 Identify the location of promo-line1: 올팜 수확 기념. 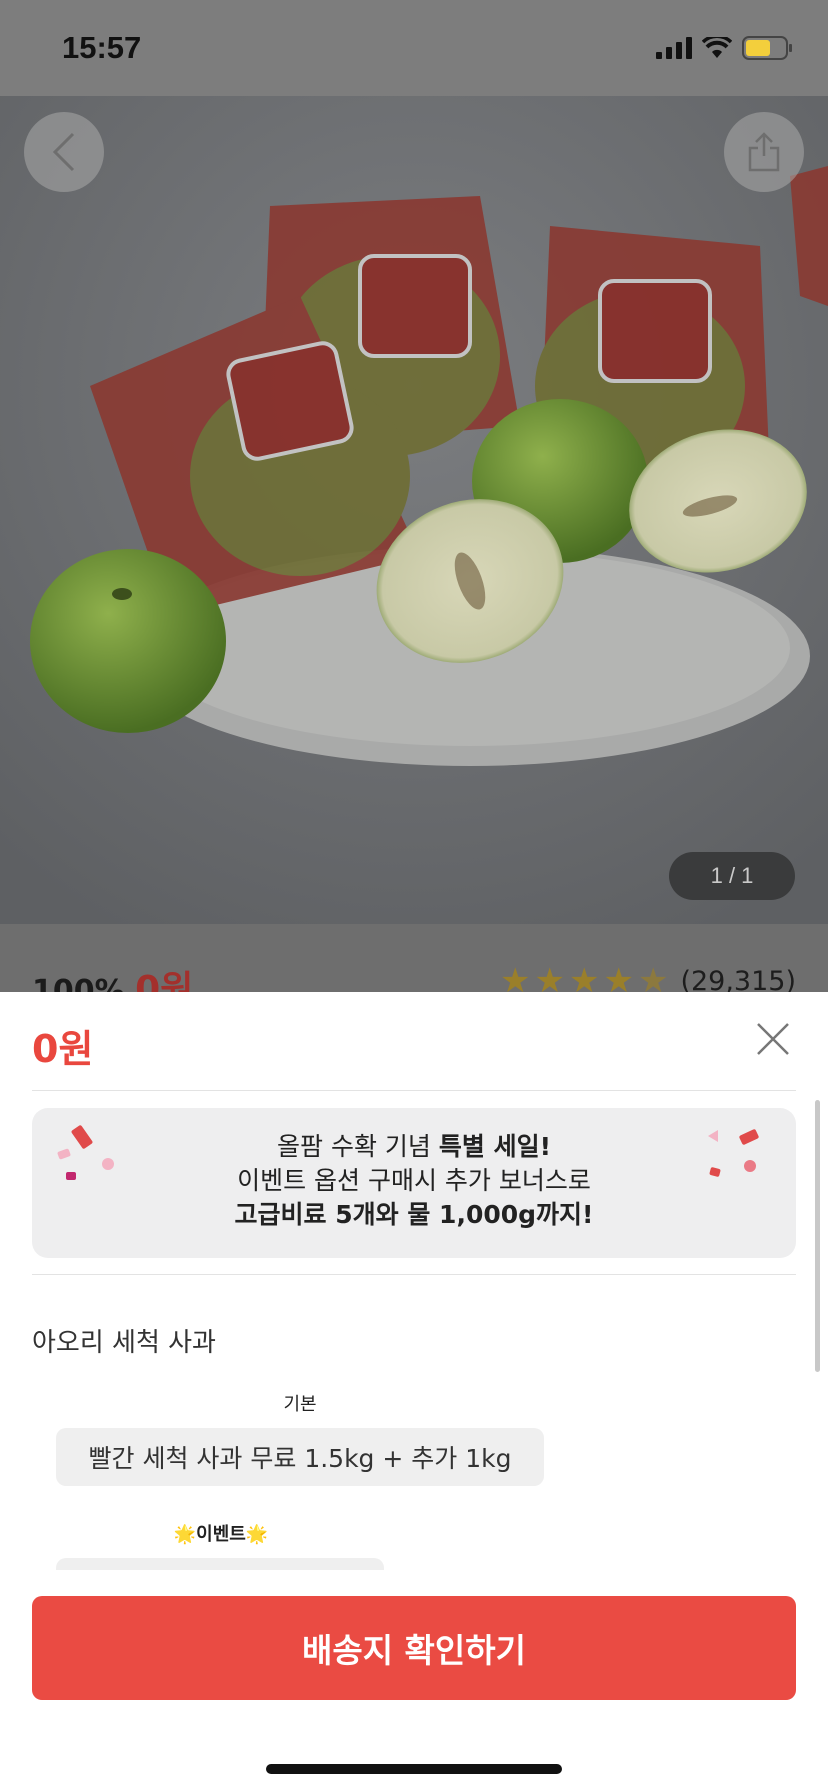
(358, 1146).